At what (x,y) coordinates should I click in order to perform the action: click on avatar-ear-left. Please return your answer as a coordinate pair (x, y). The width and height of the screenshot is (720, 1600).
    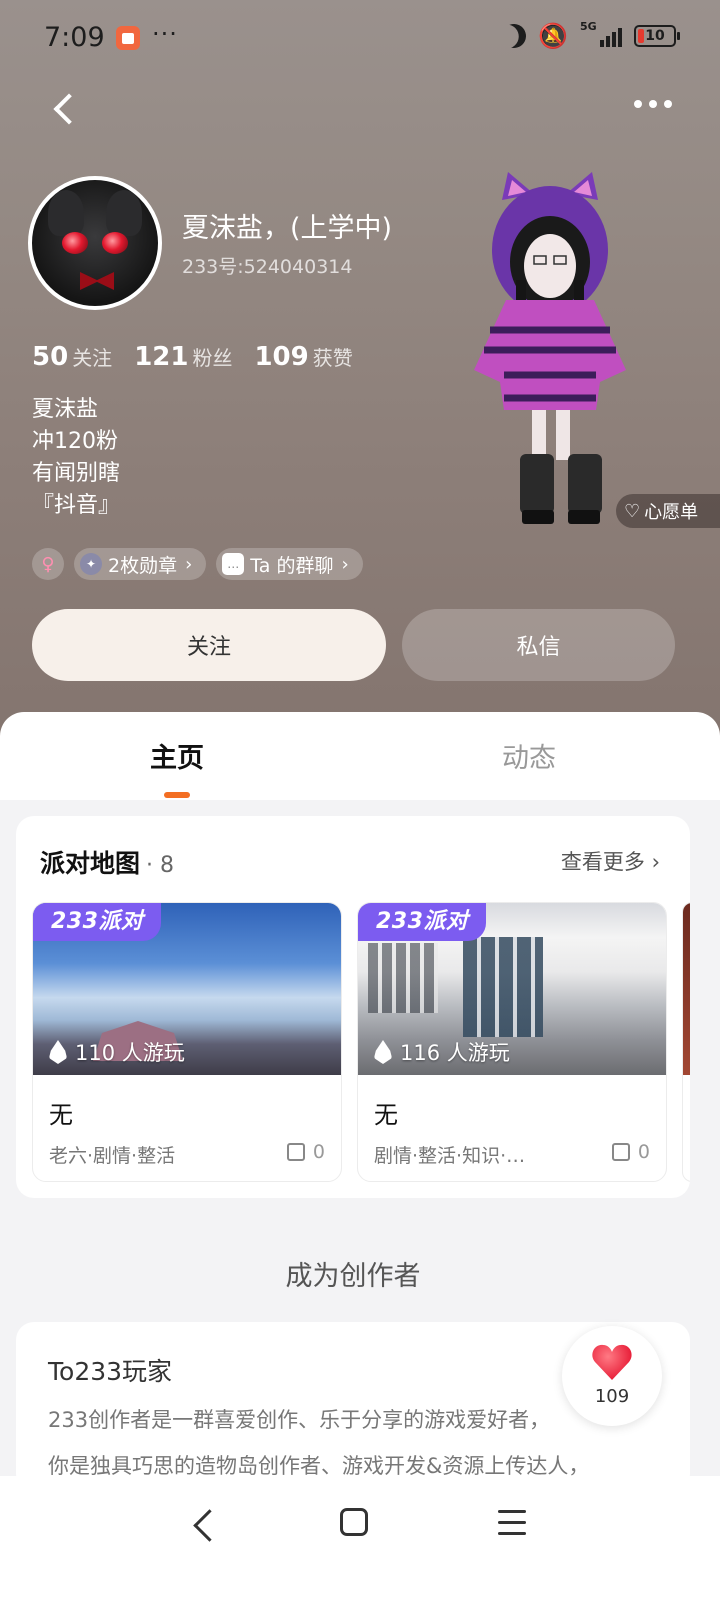
    Looking at the image, I should click on (66, 213).